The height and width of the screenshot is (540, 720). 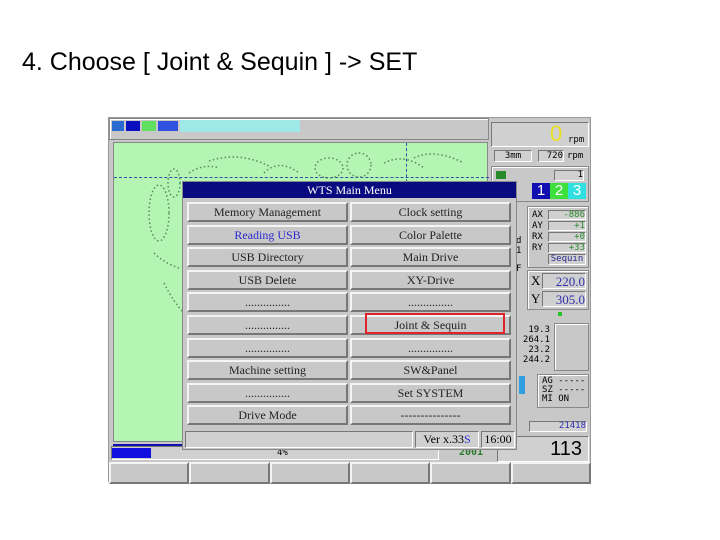 What do you see at coordinates (522, 385) in the screenshot?
I see `thread-icon` at bounding box center [522, 385].